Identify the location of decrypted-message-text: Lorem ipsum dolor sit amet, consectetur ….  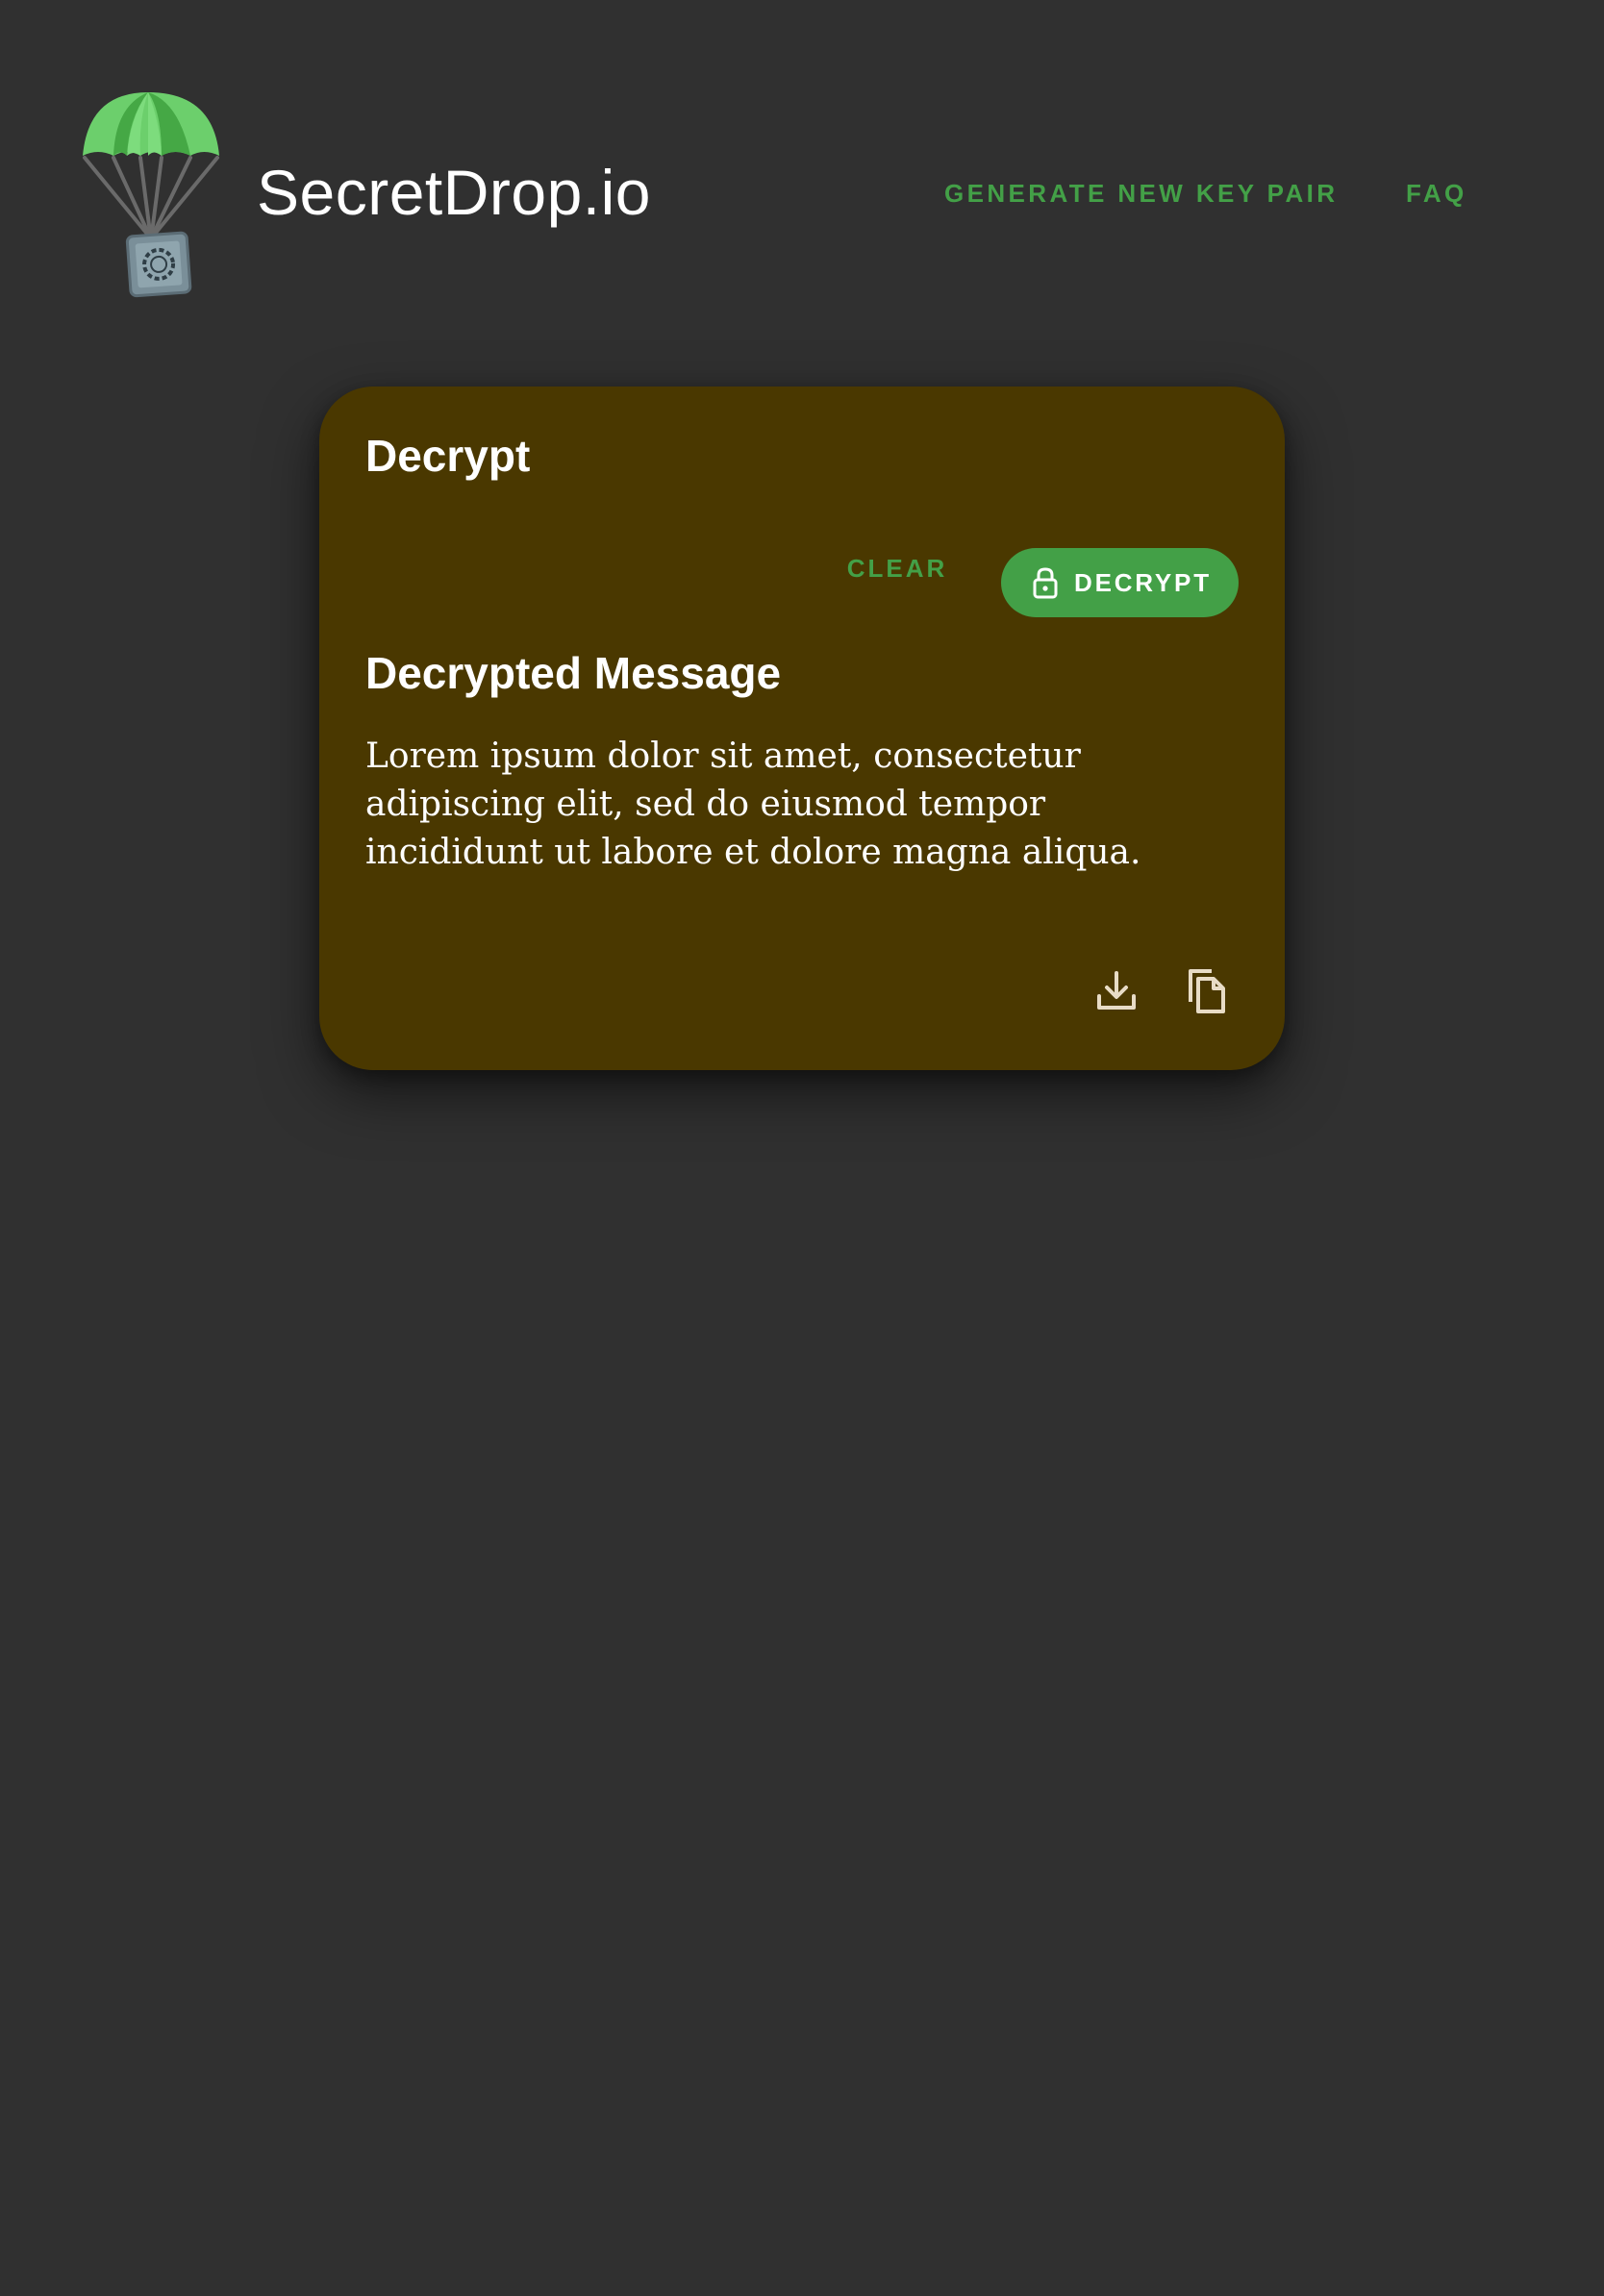
(753, 804).